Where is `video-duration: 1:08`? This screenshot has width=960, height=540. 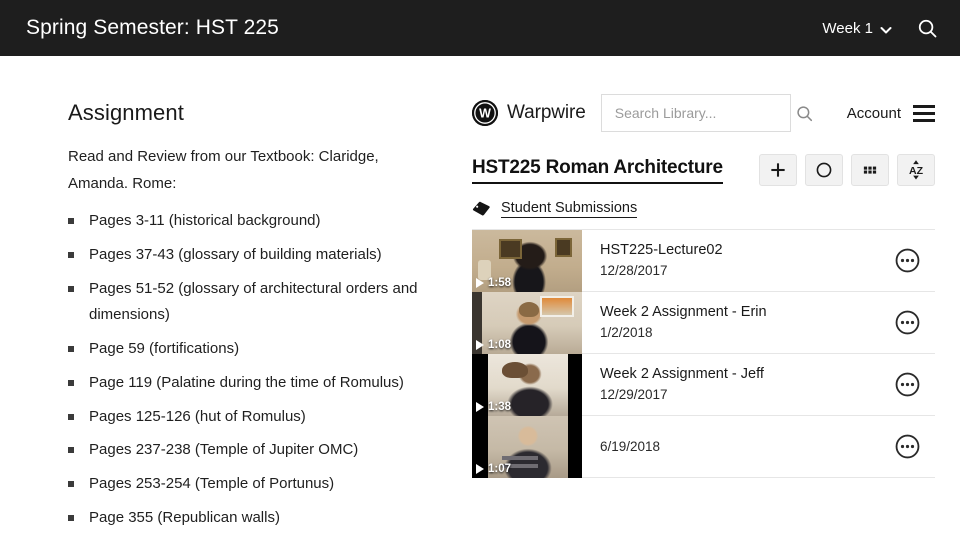
video-duration: 1:08 is located at coordinates (493, 345).